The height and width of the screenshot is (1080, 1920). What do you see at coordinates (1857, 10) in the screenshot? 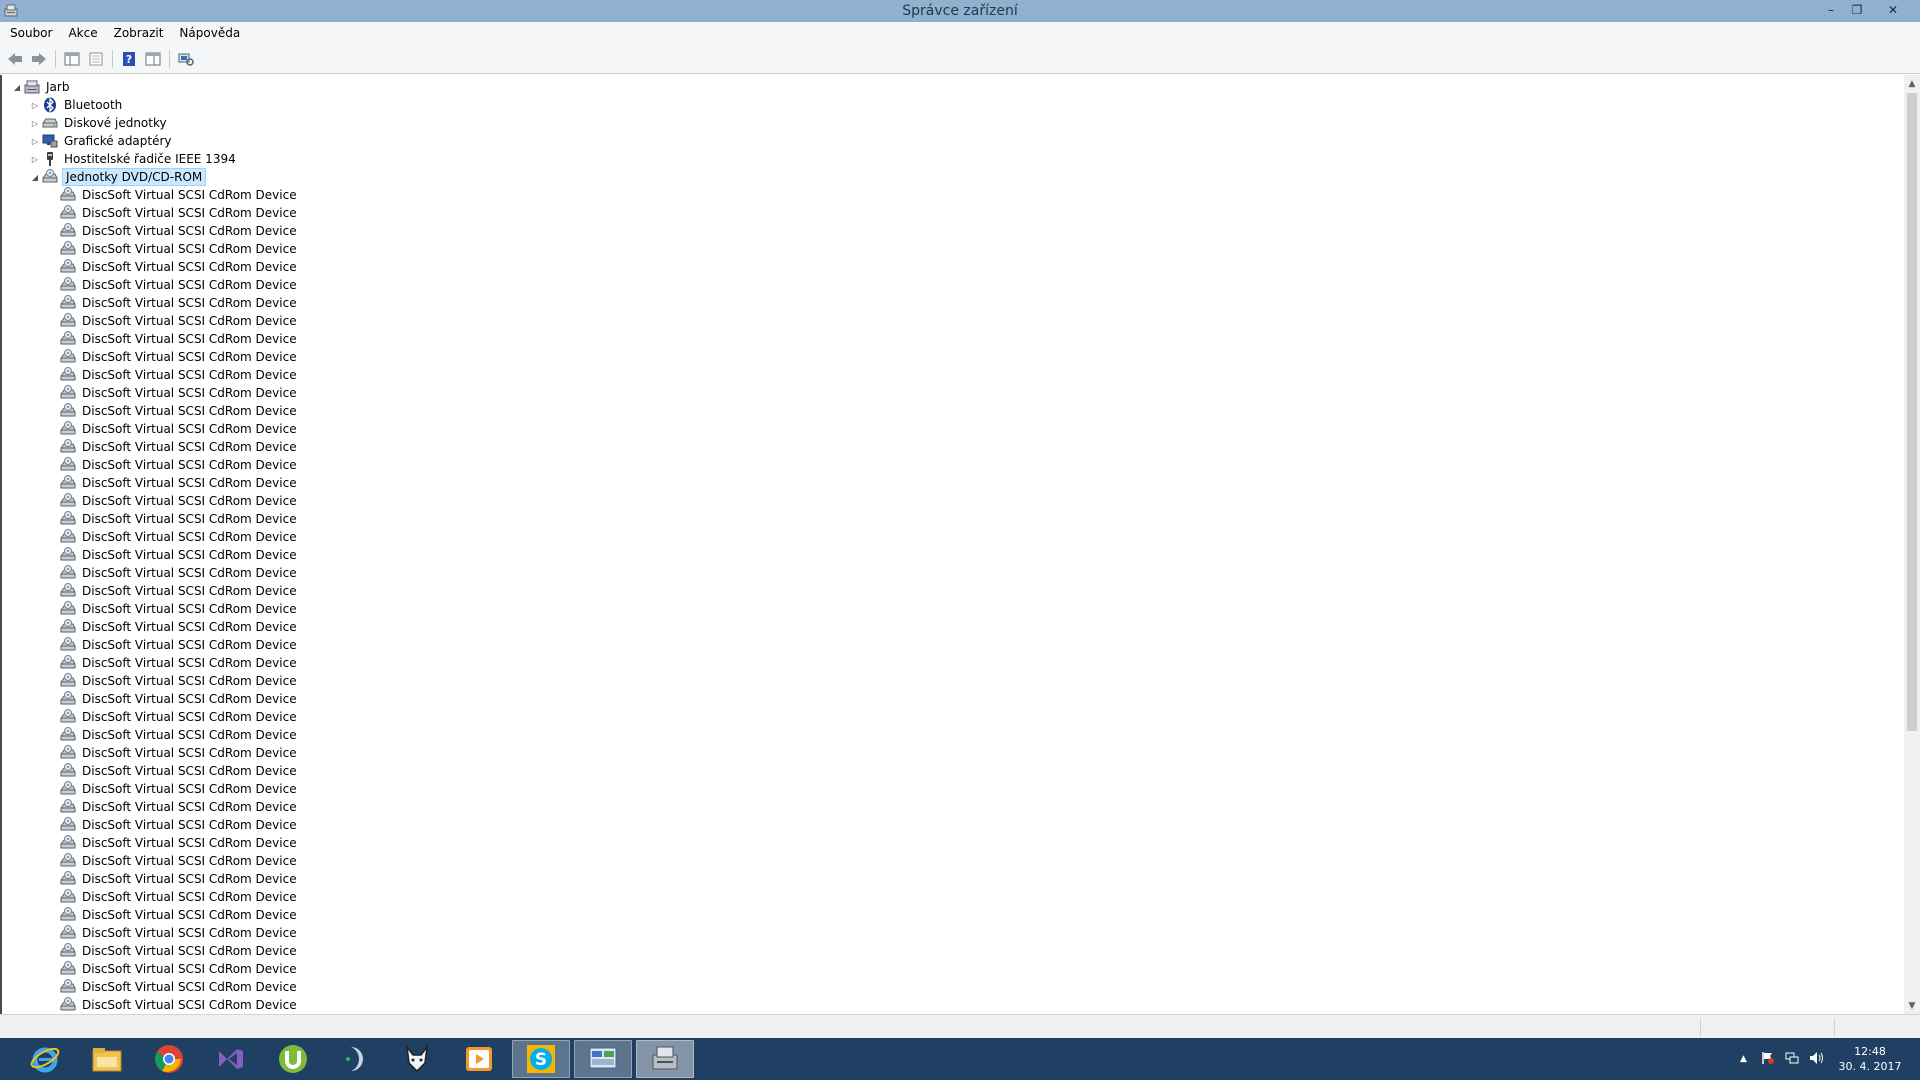
I see `restore-button: ❐` at bounding box center [1857, 10].